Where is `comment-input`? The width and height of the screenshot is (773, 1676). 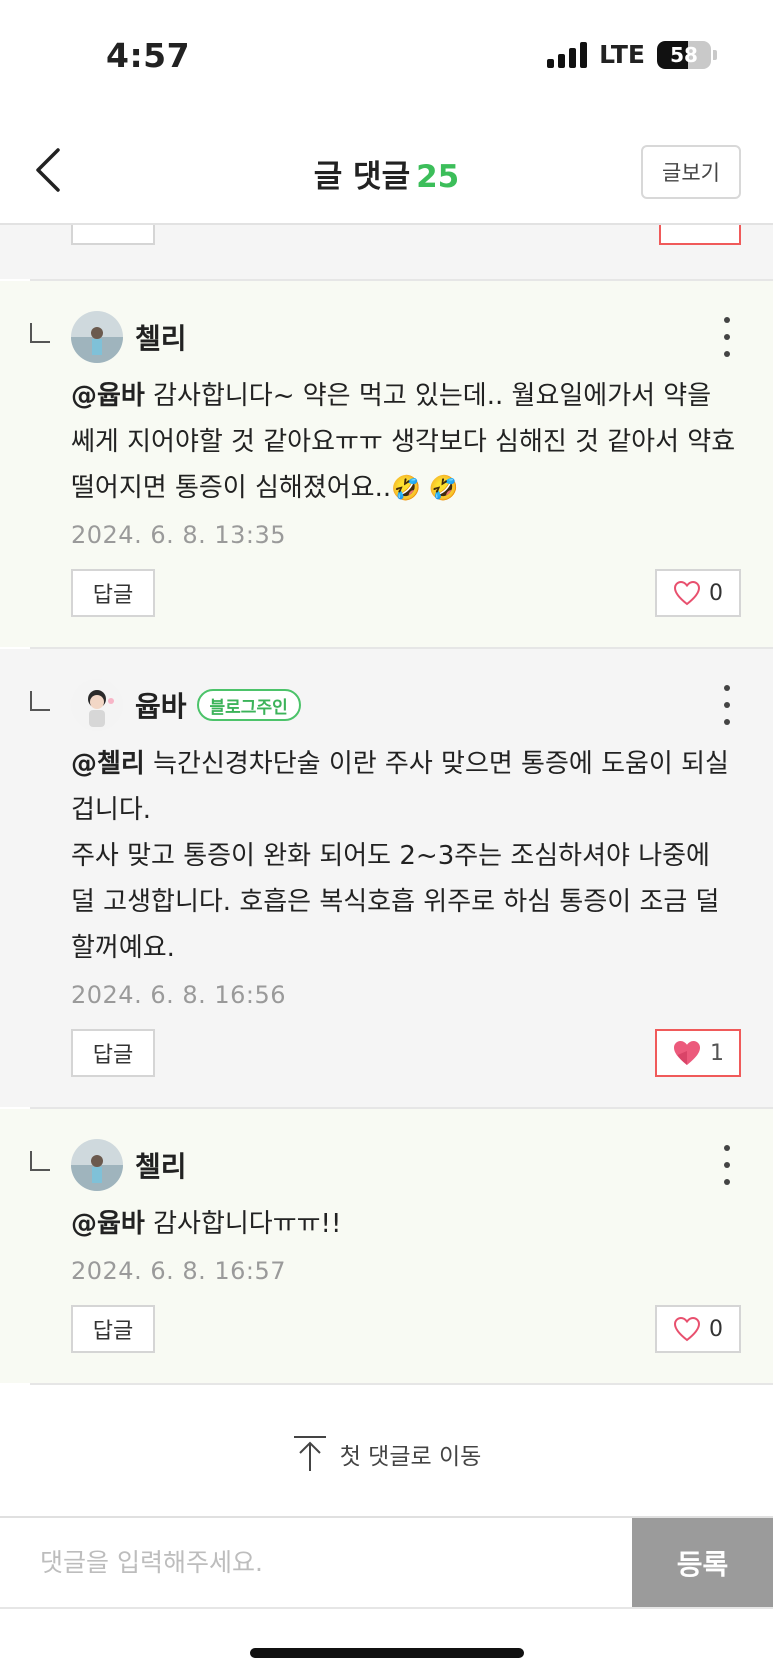 comment-input is located at coordinates (316, 1562).